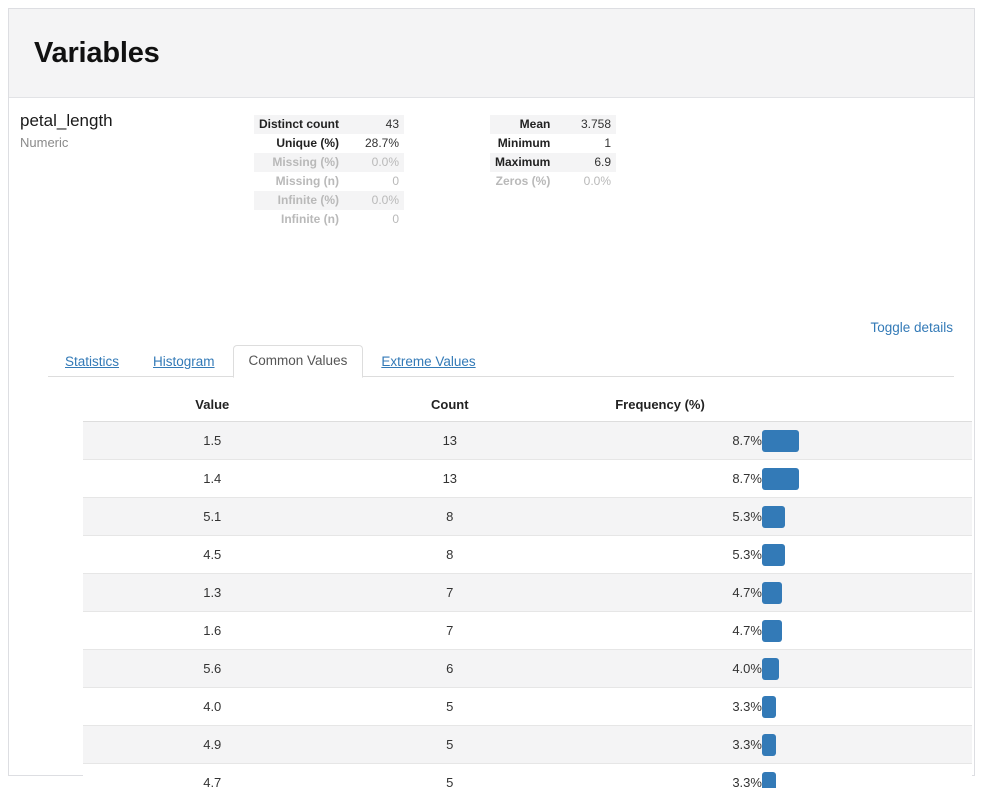 The width and height of the screenshot is (984, 788). I want to click on tab-statistics: Statistics, so click(92, 362).